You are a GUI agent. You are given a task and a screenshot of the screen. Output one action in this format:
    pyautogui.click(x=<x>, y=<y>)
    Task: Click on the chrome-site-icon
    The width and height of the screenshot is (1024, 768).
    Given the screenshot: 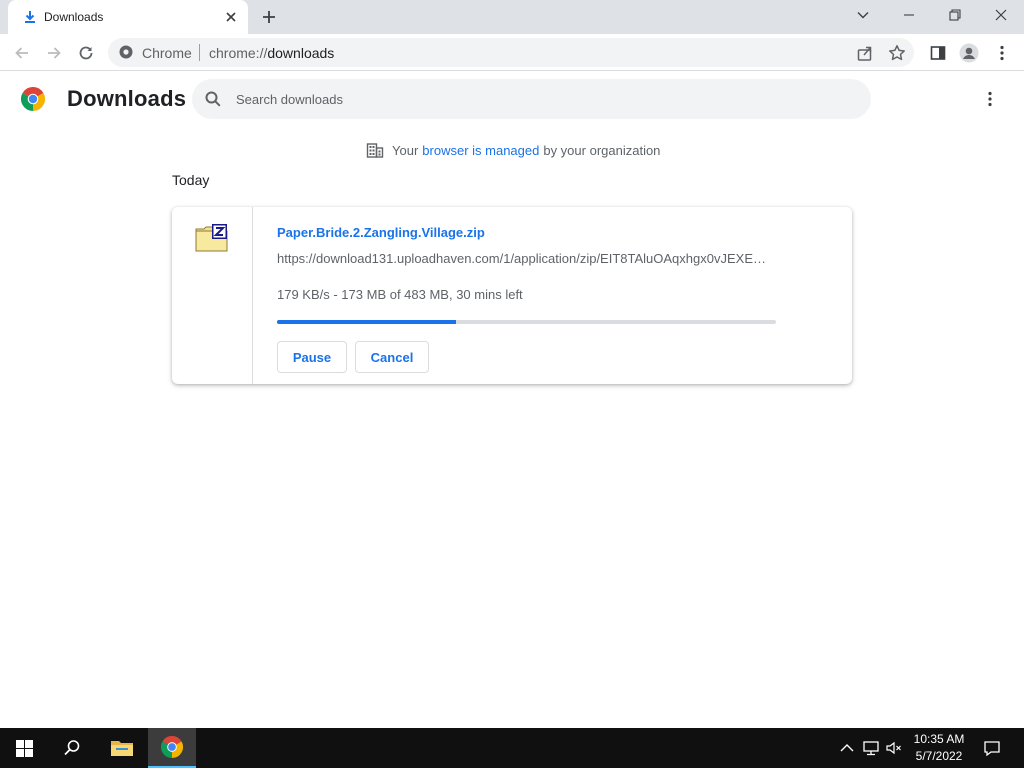 What is the action you would take?
    pyautogui.click(x=126, y=52)
    